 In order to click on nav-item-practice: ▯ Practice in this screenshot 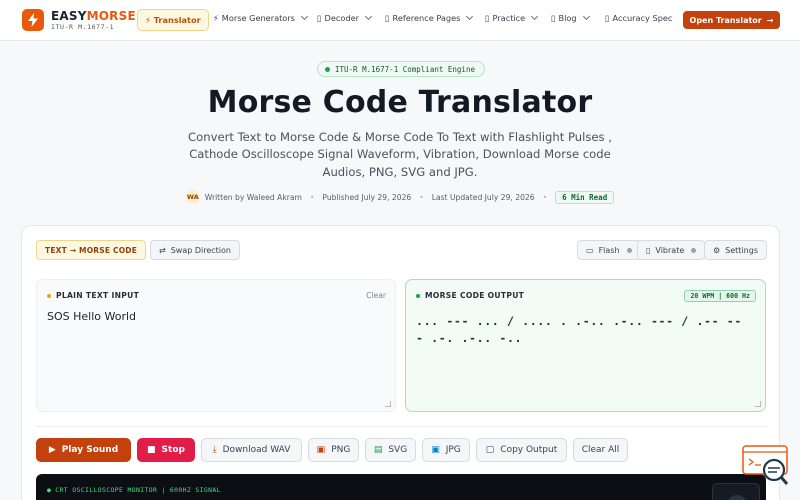, I will do `click(512, 17)`.